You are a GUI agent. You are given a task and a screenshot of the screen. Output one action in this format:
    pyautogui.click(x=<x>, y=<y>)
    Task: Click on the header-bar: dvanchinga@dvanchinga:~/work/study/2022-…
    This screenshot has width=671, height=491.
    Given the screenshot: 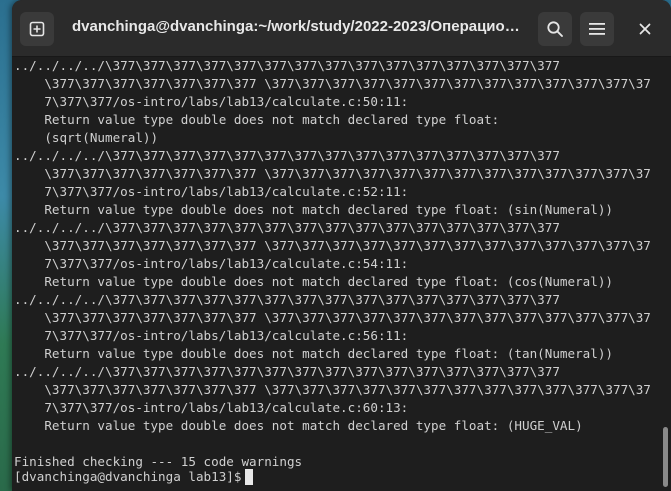 What is the action you would take?
    pyautogui.click(x=341, y=28)
    